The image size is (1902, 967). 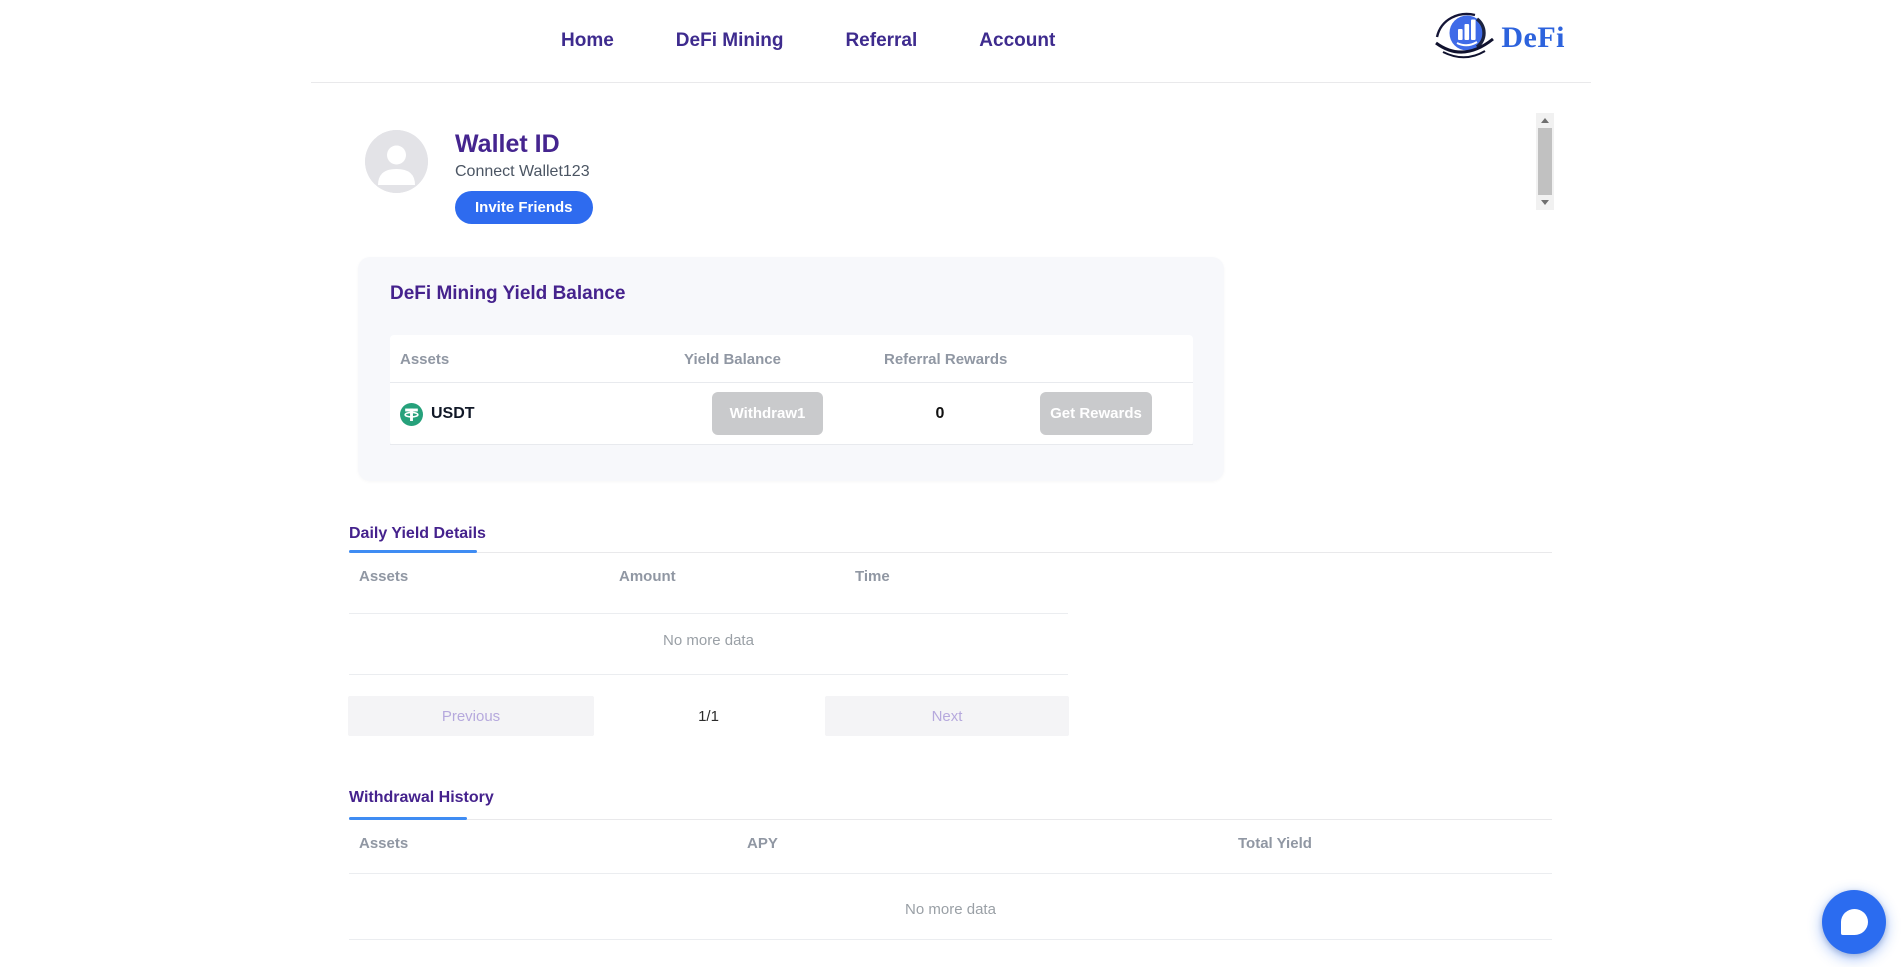 I want to click on column-header-total-yield: Total Yield, so click(x=1275, y=843).